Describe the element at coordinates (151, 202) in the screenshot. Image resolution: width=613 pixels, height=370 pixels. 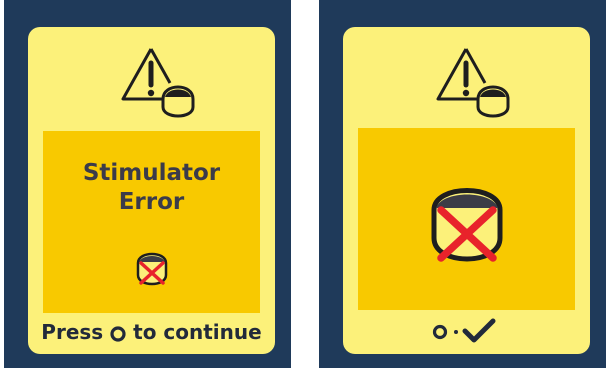
I see `error-title-line2: Error` at that location.